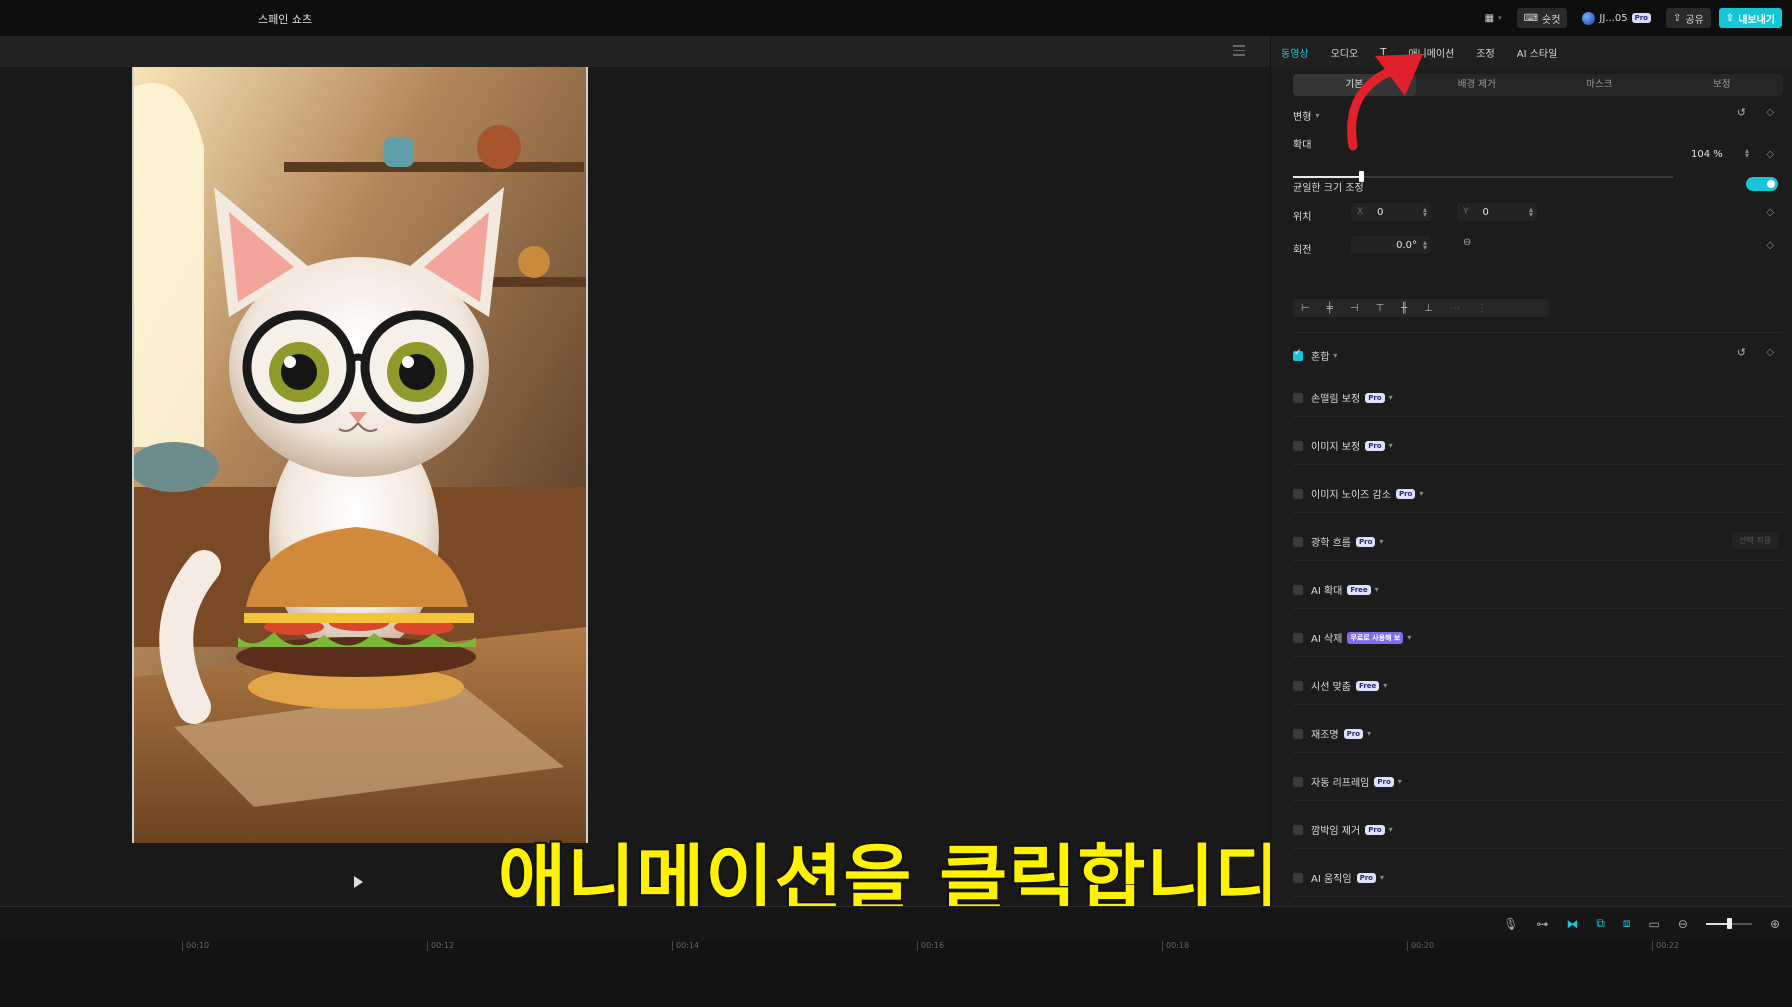  What do you see at coordinates (1572, 924) in the screenshot?
I see `magnet-icon: ⧓` at bounding box center [1572, 924].